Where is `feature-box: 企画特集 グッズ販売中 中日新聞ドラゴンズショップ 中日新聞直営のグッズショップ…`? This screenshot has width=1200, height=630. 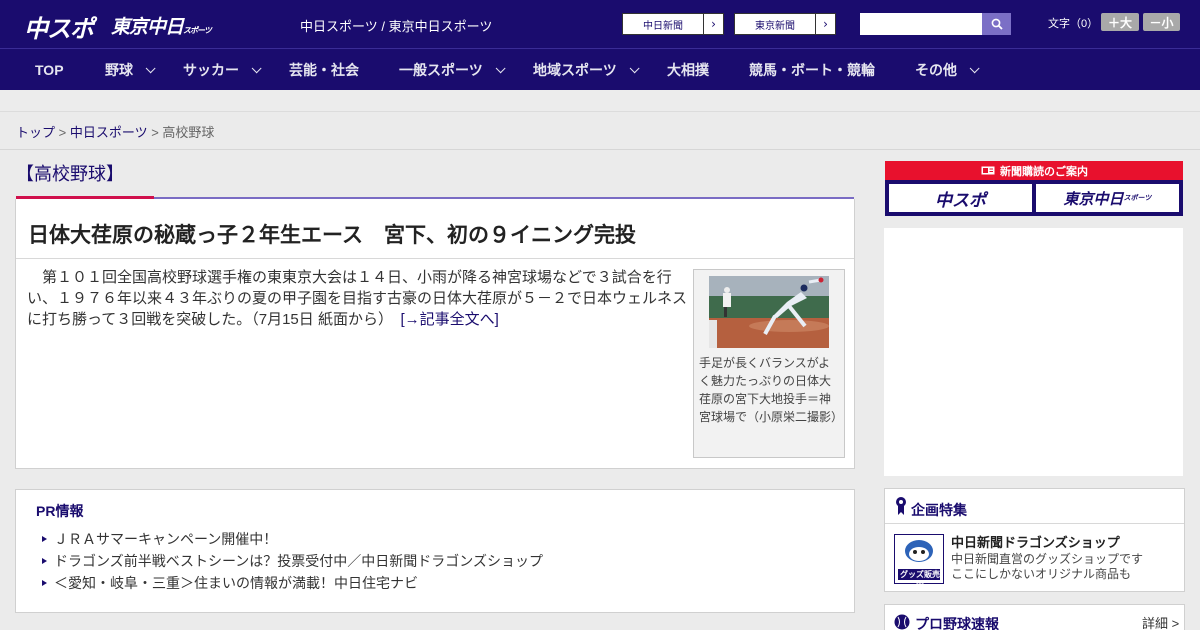
feature-box: 企画特集 グッズ販売中 中日新聞ドラゴンズショップ 中日新聞直営のグッズショップ… is located at coordinates (1034, 540).